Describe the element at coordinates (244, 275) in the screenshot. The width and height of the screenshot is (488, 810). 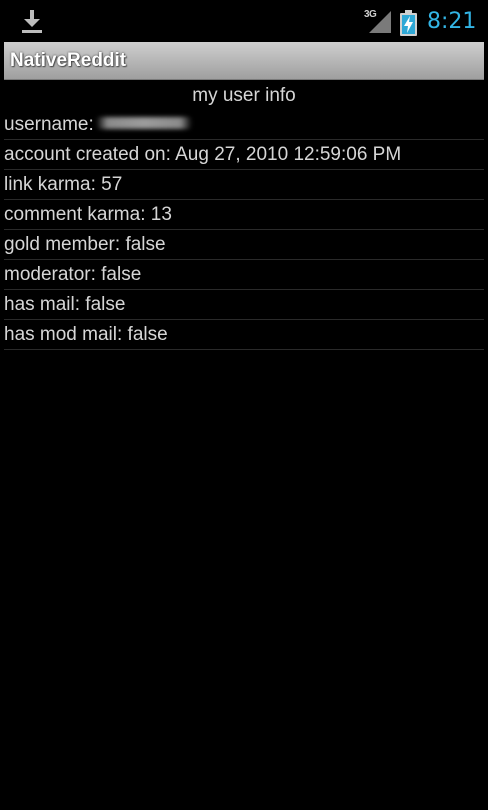
I see `moderator-row: moderator: false` at that location.